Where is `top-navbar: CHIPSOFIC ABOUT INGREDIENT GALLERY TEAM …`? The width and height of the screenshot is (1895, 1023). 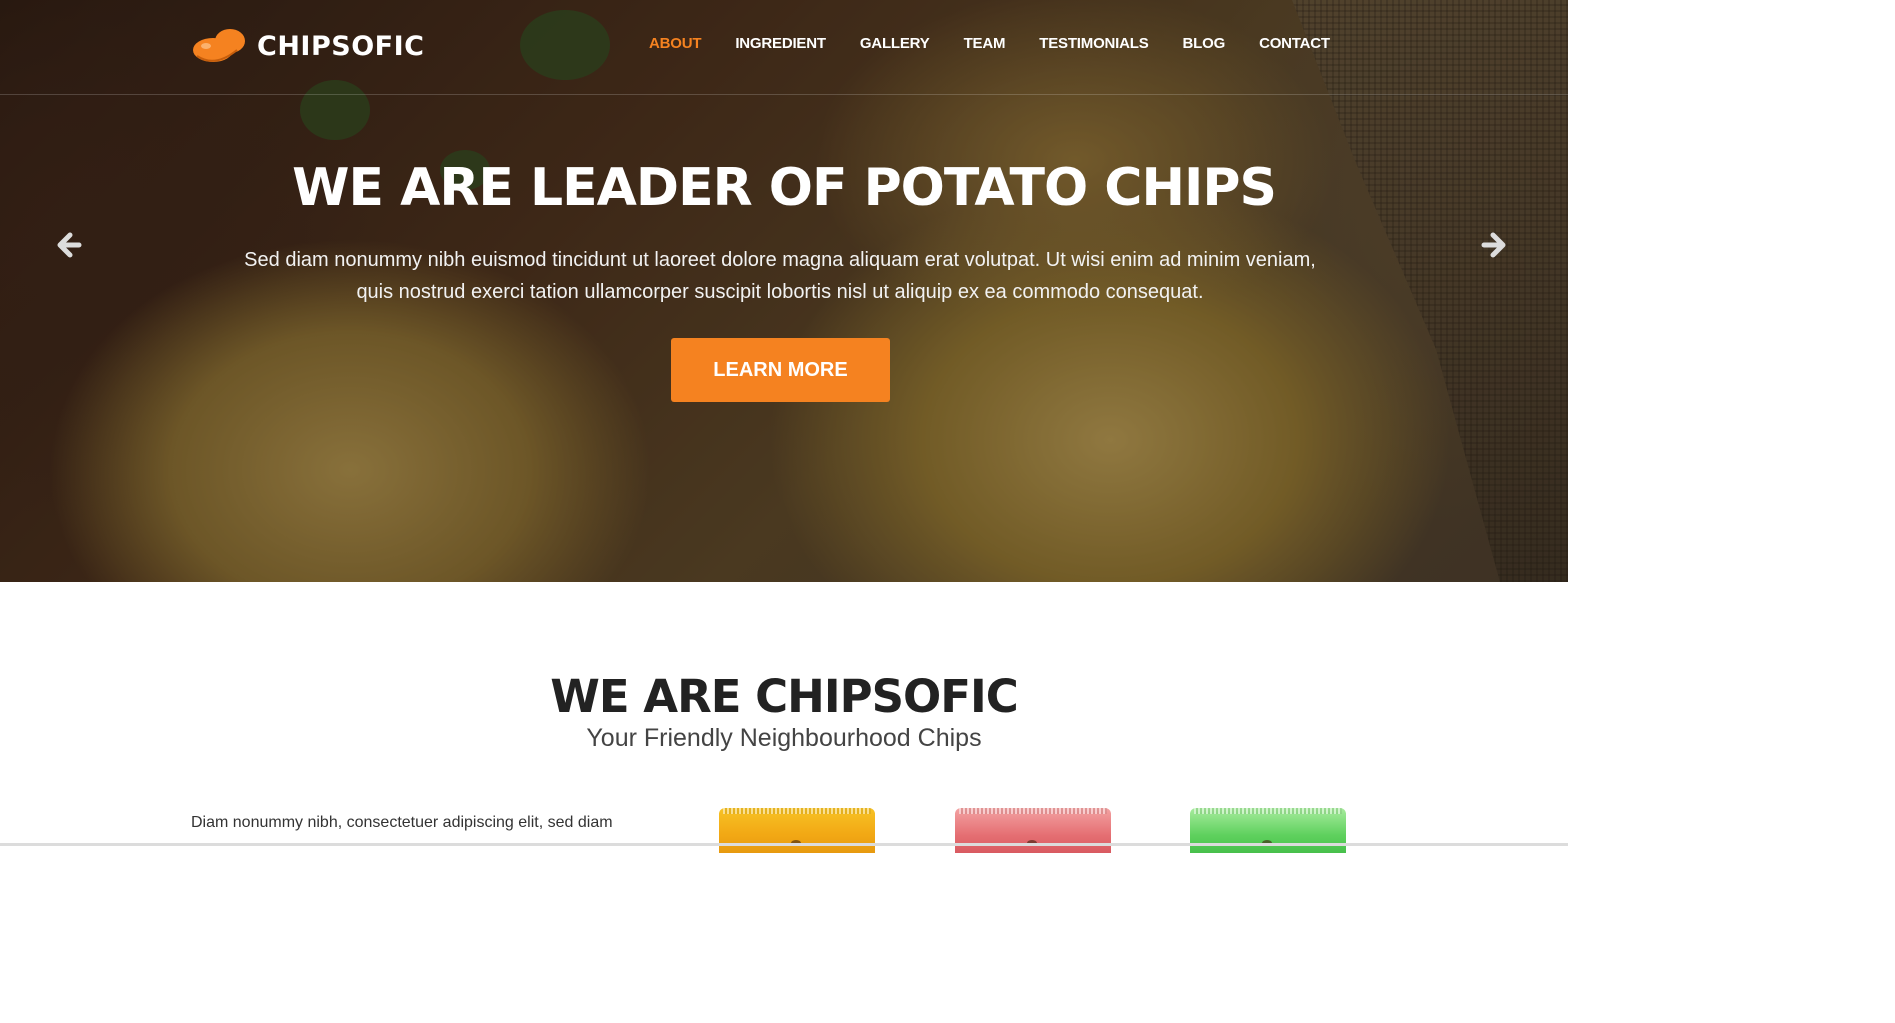
top-navbar: CHIPSOFIC ABOUT INGREDIENT GALLERY TEAM … is located at coordinates (784, 47).